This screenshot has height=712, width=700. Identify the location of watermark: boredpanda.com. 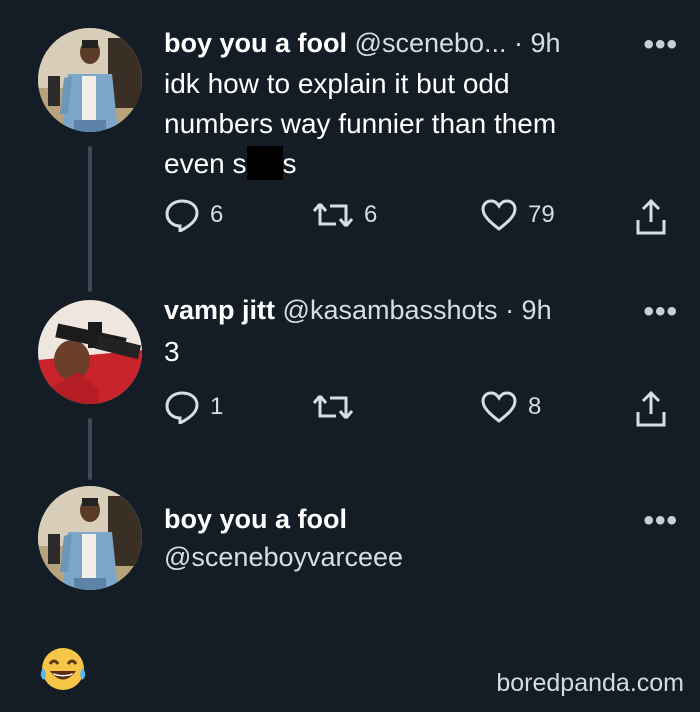
(590, 683).